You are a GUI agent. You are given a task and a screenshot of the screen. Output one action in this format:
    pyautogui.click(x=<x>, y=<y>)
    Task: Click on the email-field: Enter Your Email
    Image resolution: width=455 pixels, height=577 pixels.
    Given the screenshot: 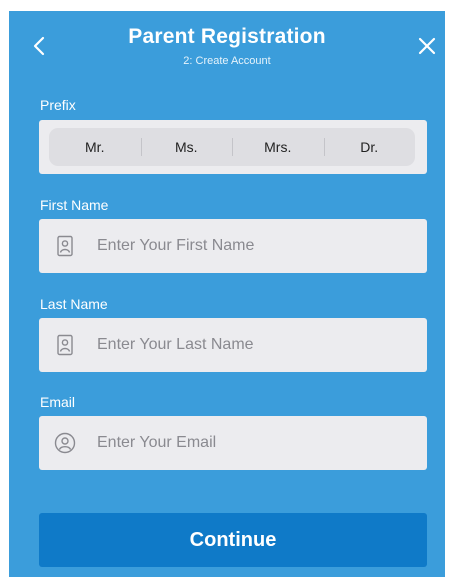 What is the action you would take?
    pyautogui.click(x=233, y=443)
    